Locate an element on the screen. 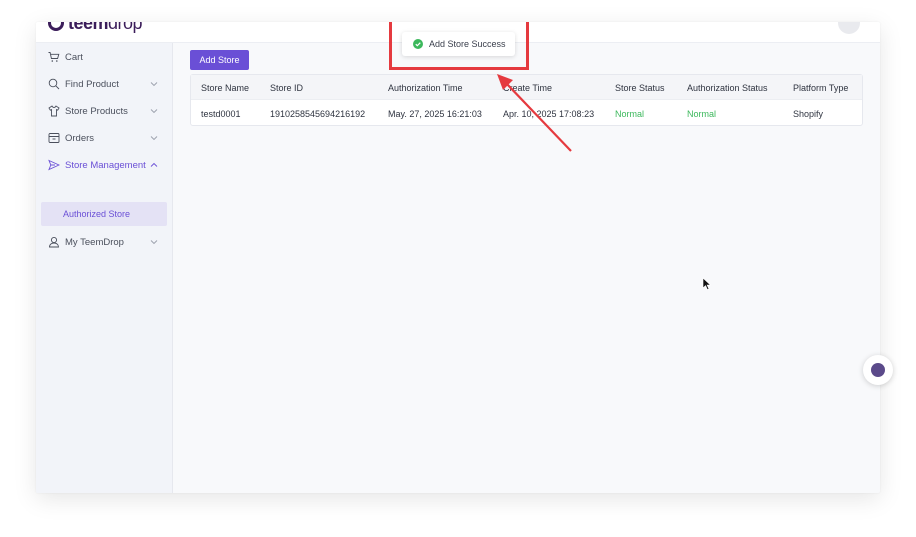  column-header: Authorization Status is located at coordinates (727, 88).